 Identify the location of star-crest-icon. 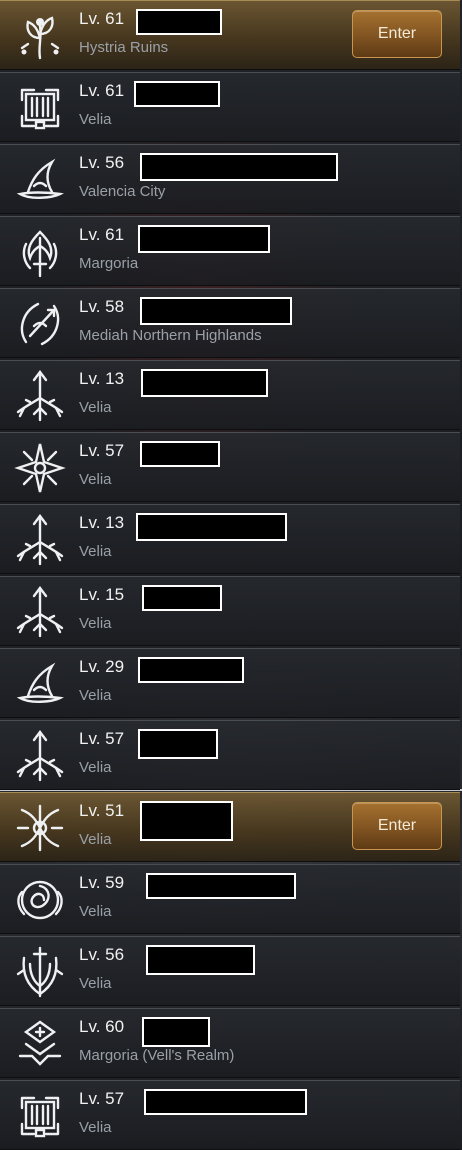
(40, 468).